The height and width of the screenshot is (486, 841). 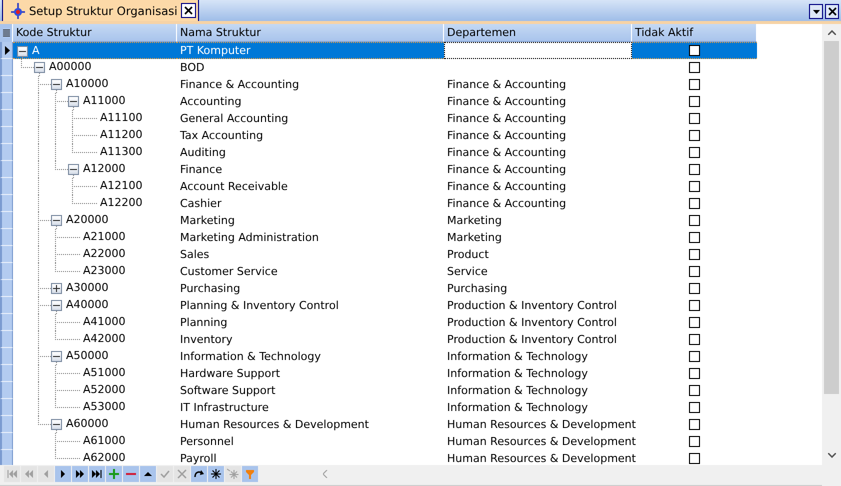 What do you see at coordinates (210, 101) in the screenshot?
I see `structure-name: Accounting` at bounding box center [210, 101].